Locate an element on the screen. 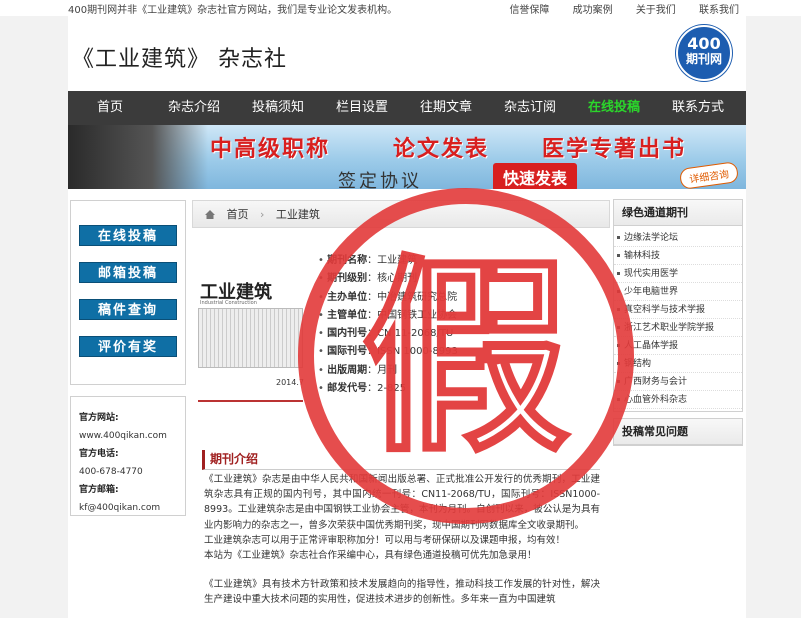 This screenshot has height=618, width=801. email-label: 官方邮箱: is located at coordinates (99, 490).